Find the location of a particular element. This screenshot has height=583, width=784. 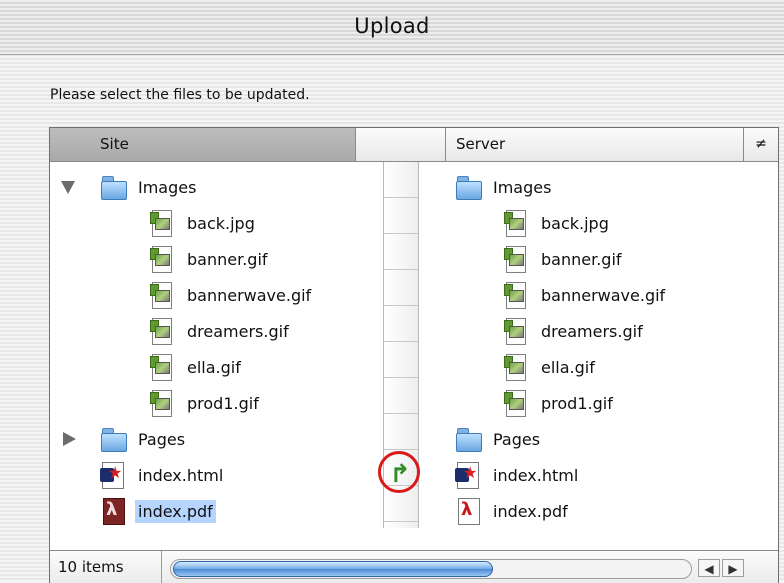

server-file-back-jpg: back.jpg is located at coordinates (556, 223).